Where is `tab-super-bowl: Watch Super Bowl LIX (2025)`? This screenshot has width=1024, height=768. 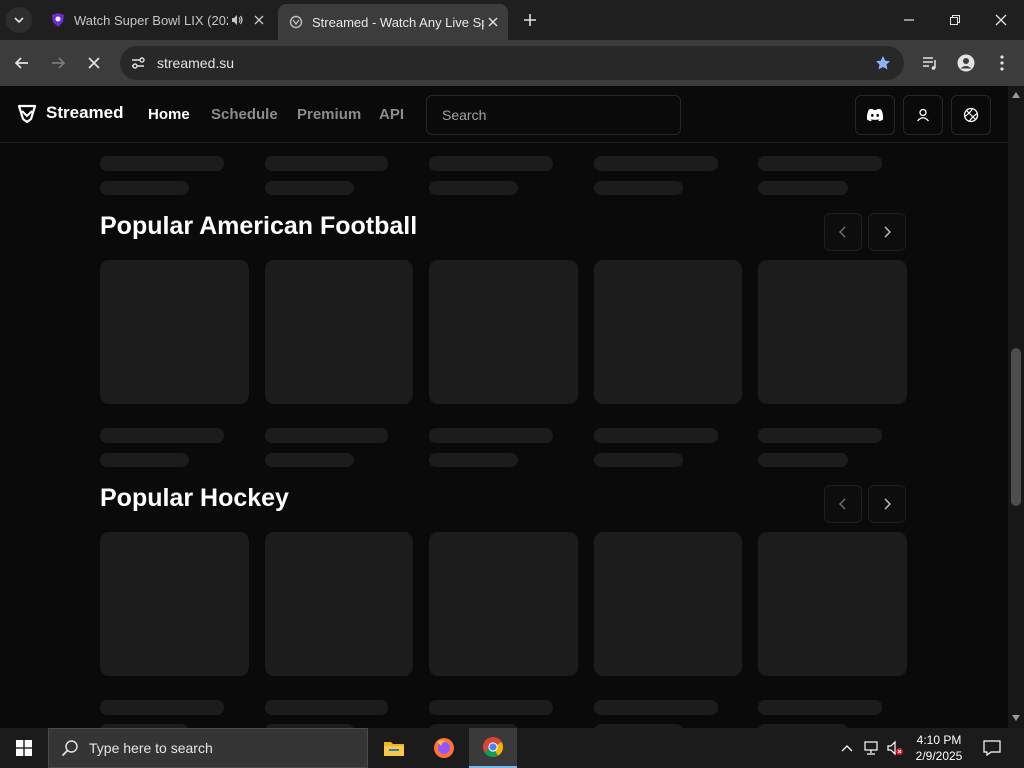
tab-super-bowl: Watch Super Bowl LIX (2025) is located at coordinates (157, 20).